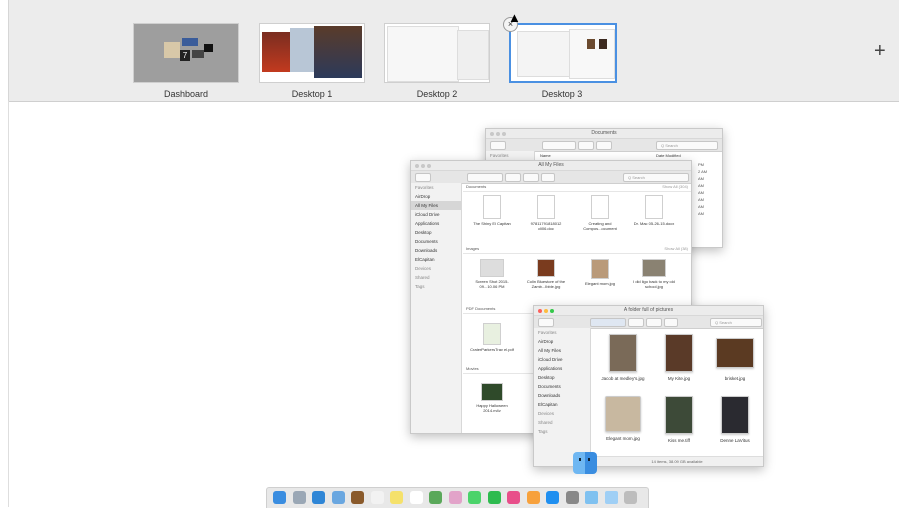 Image resolution: width=899 pixels, height=508 pixels. Describe the element at coordinates (377, 497) in the screenshot. I see `calendar-icon` at that location.